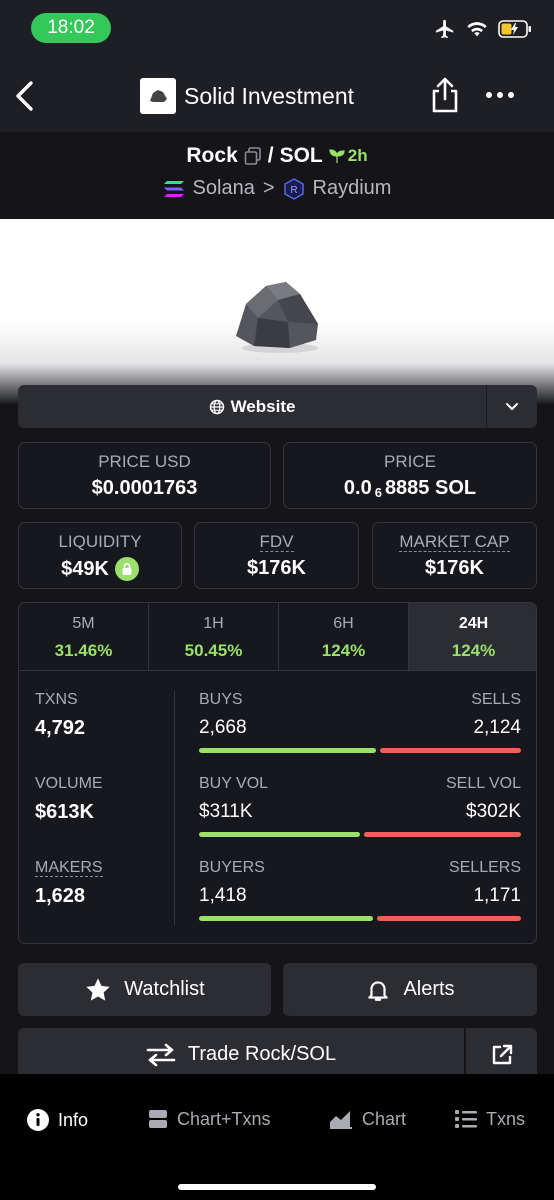 The width and height of the screenshot is (554, 1200). What do you see at coordinates (344, 636) in the screenshot?
I see `tab-6h: 6H 124%` at bounding box center [344, 636].